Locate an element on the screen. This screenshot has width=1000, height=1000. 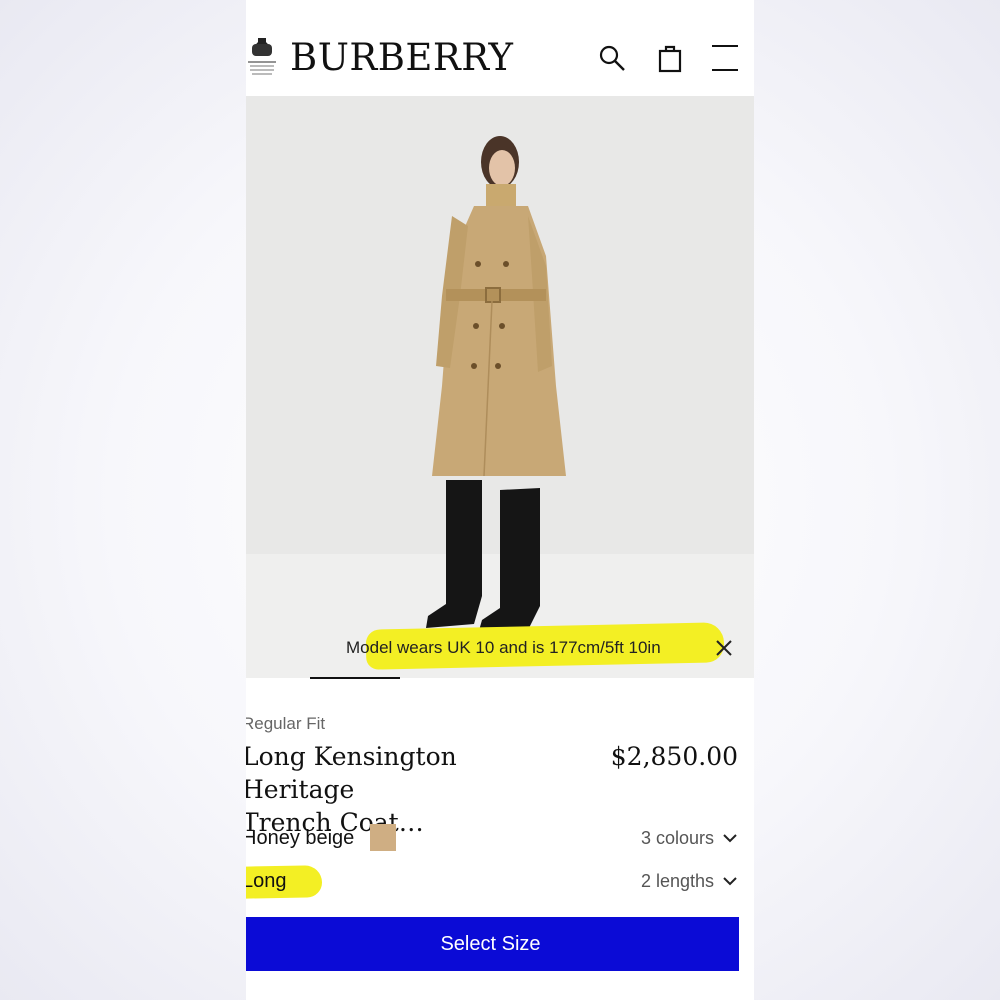
shopping-bag-icon is located at coordinates (670, 58).